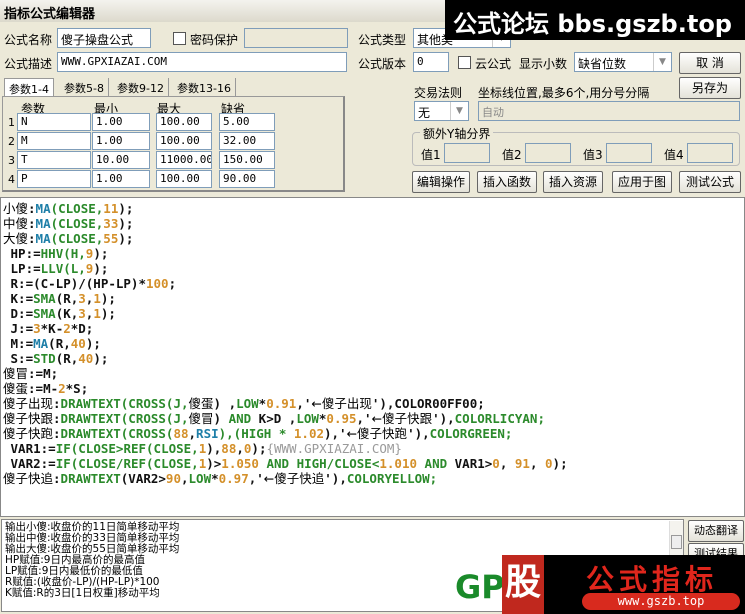 The width and height of the screenshot is (745, 614). What do you see at coordinates (184, 160) in the screenshot?
I see `param-cell: 11000.00` at bounding box center [184, 160].